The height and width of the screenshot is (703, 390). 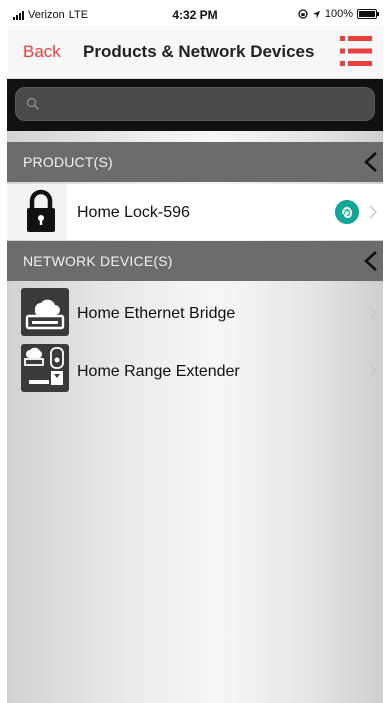 What do you see at coordinates (156, 313) in the screenshot?
I see `device-name: Home Ethernet Bridge` at bounding box center [156, 313].